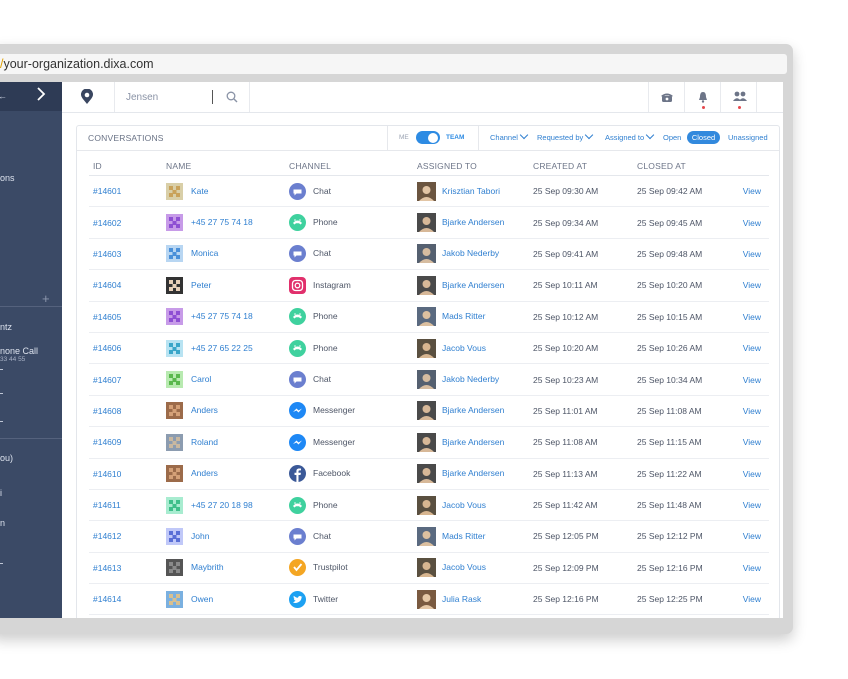 The height and width of the screenshot is (679, 848). I want to click on conversation-id-link: #14612, so click(125, 536).